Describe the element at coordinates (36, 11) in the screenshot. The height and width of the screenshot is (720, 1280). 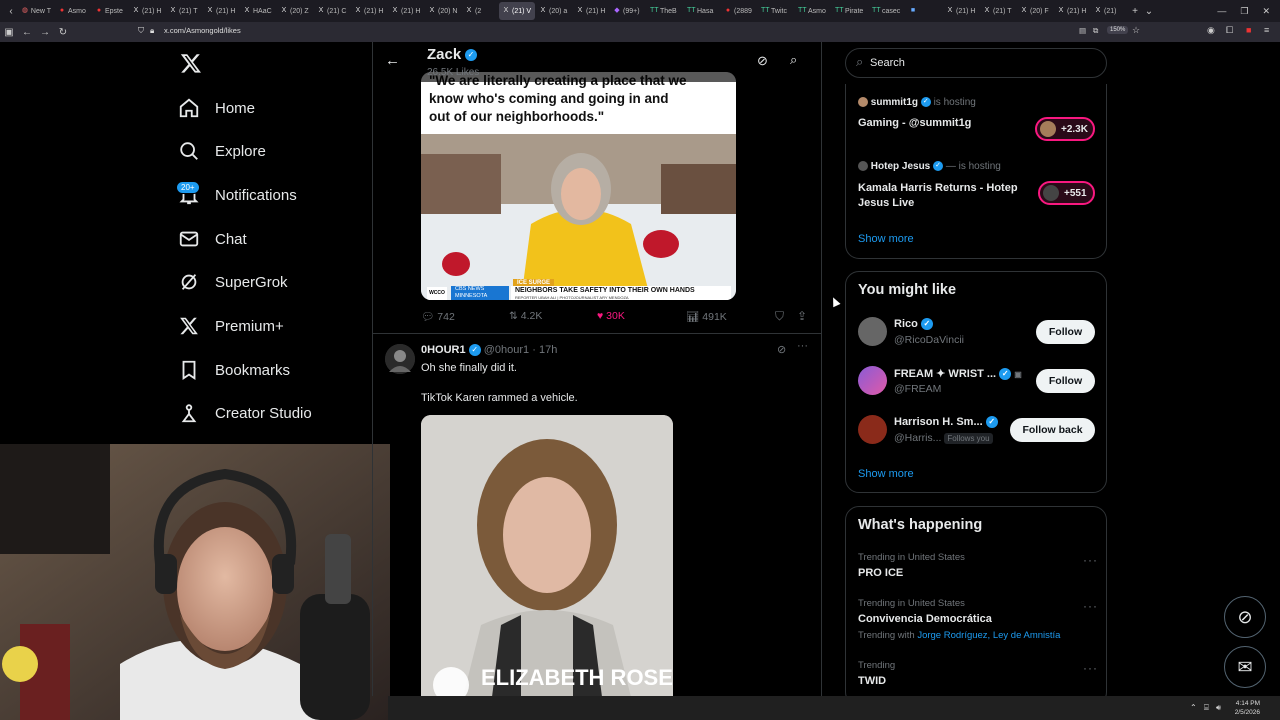
I see `browser-tab: ◍ New T` at that location.